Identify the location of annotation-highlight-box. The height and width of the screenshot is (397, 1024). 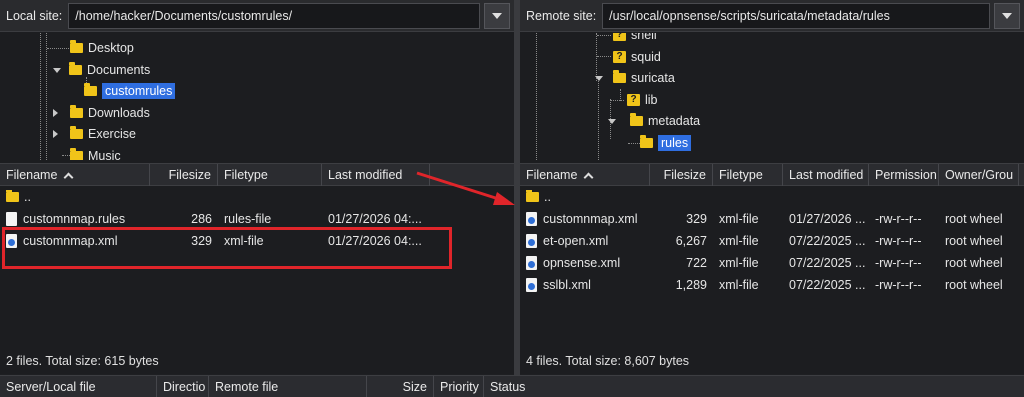
(227, 248).